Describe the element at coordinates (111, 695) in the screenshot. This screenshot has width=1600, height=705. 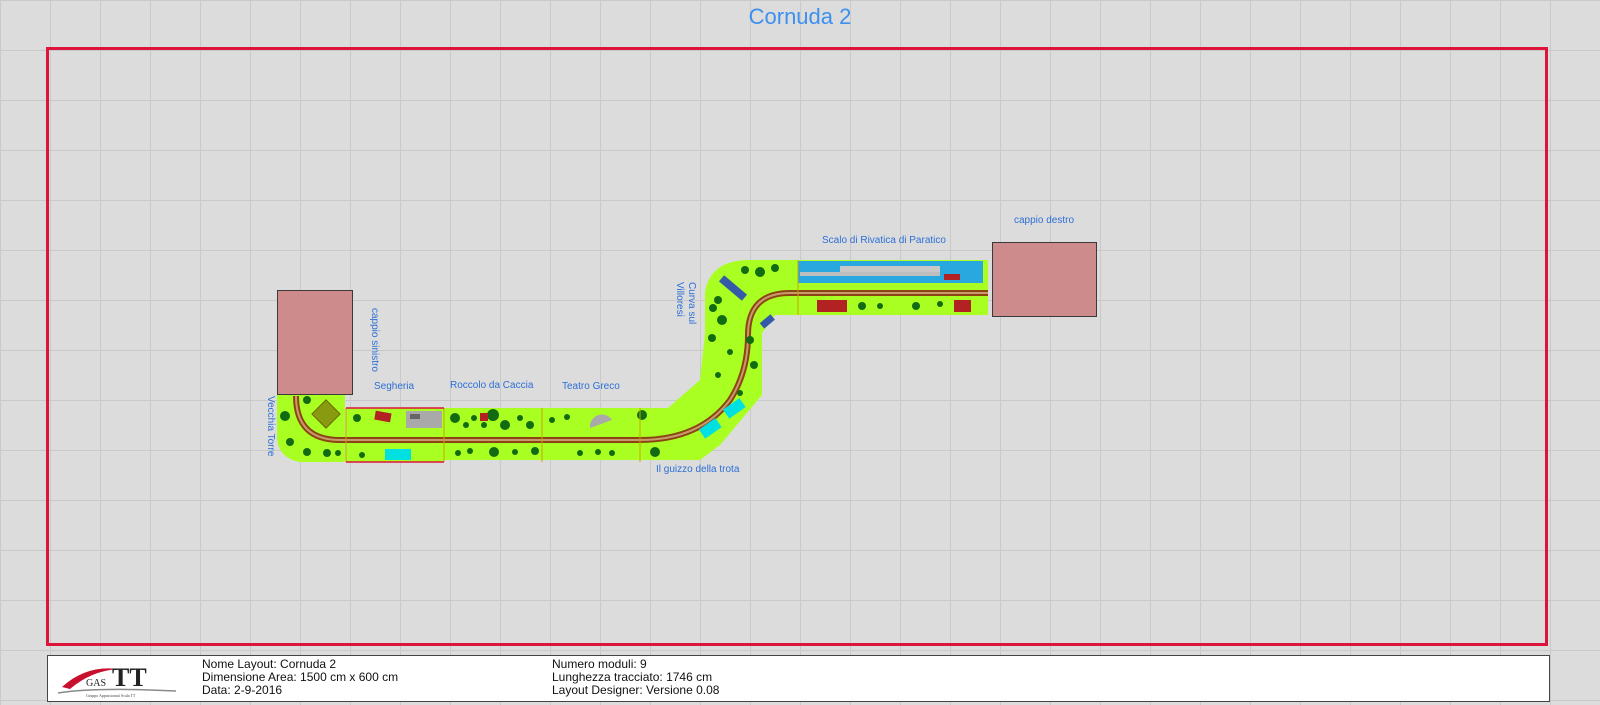
I see `logo-subtitle: Gruppo Appassionati Scala TT` at that location.